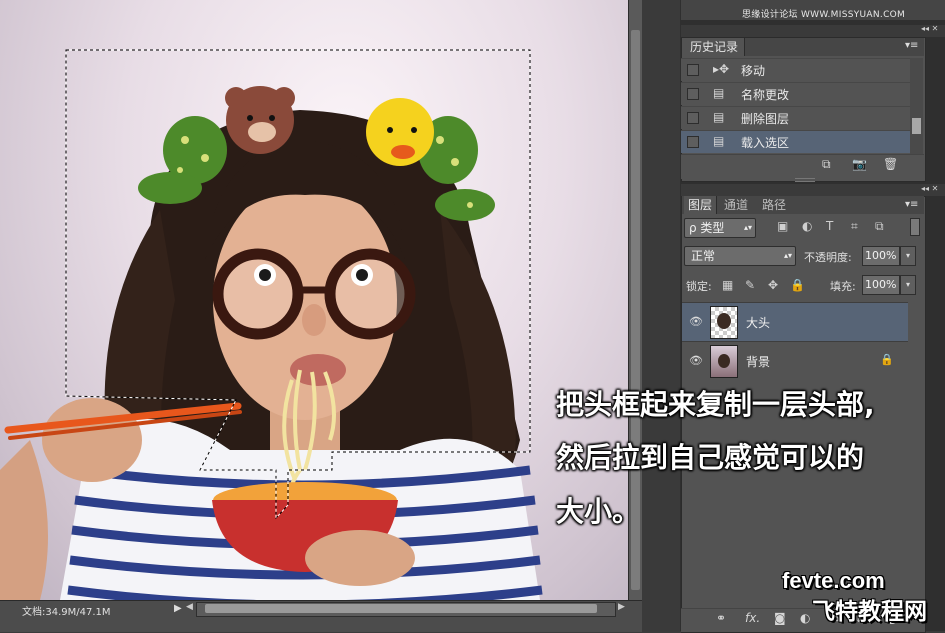 This screenshot has width=945, height=633. What do you see at coordinates (314, 320) in the screenshot?
I see `nose` at bounding box center [314, 320].